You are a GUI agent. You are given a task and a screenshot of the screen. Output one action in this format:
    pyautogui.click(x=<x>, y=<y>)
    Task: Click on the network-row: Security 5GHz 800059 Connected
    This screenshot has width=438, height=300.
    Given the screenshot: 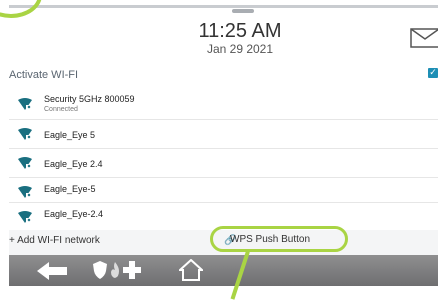 What is the action you would take?
    pyautogui.click(x=223, y=104)
    